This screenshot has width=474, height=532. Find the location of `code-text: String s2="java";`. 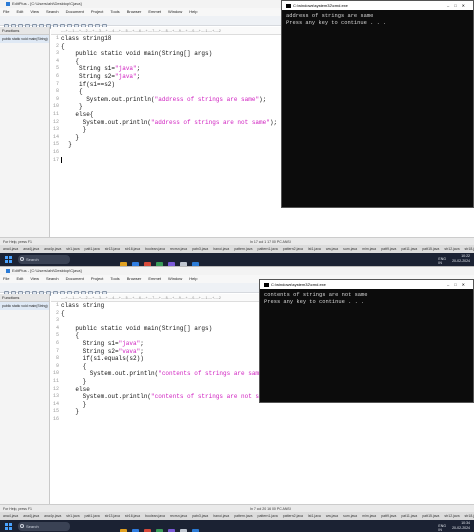

code-text: String s2="java"; is located at coordinates (100, 77).